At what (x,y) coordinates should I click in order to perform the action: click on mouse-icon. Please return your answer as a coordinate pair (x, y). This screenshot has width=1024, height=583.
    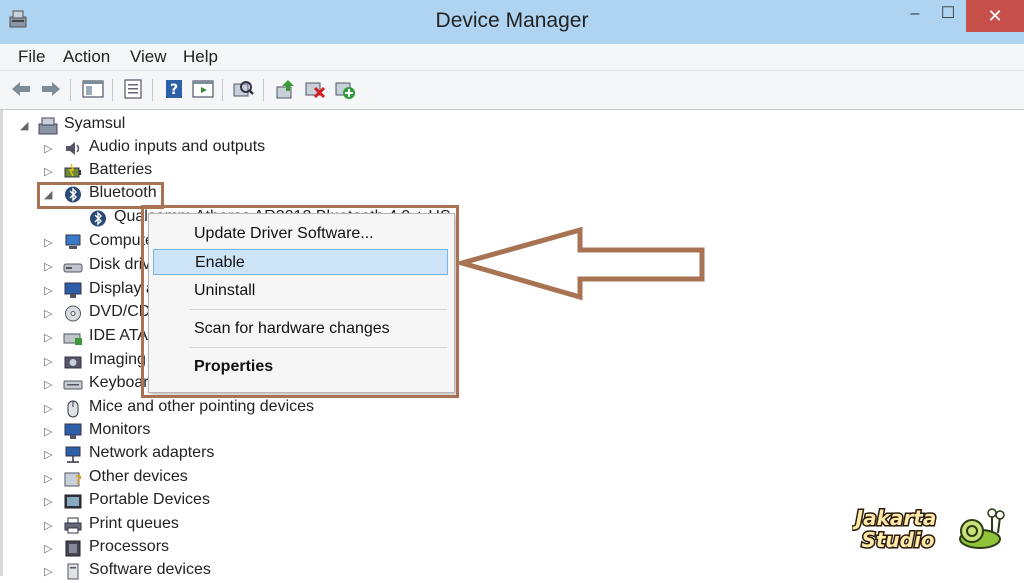
    Looking at the image, I should click on (73, 409).